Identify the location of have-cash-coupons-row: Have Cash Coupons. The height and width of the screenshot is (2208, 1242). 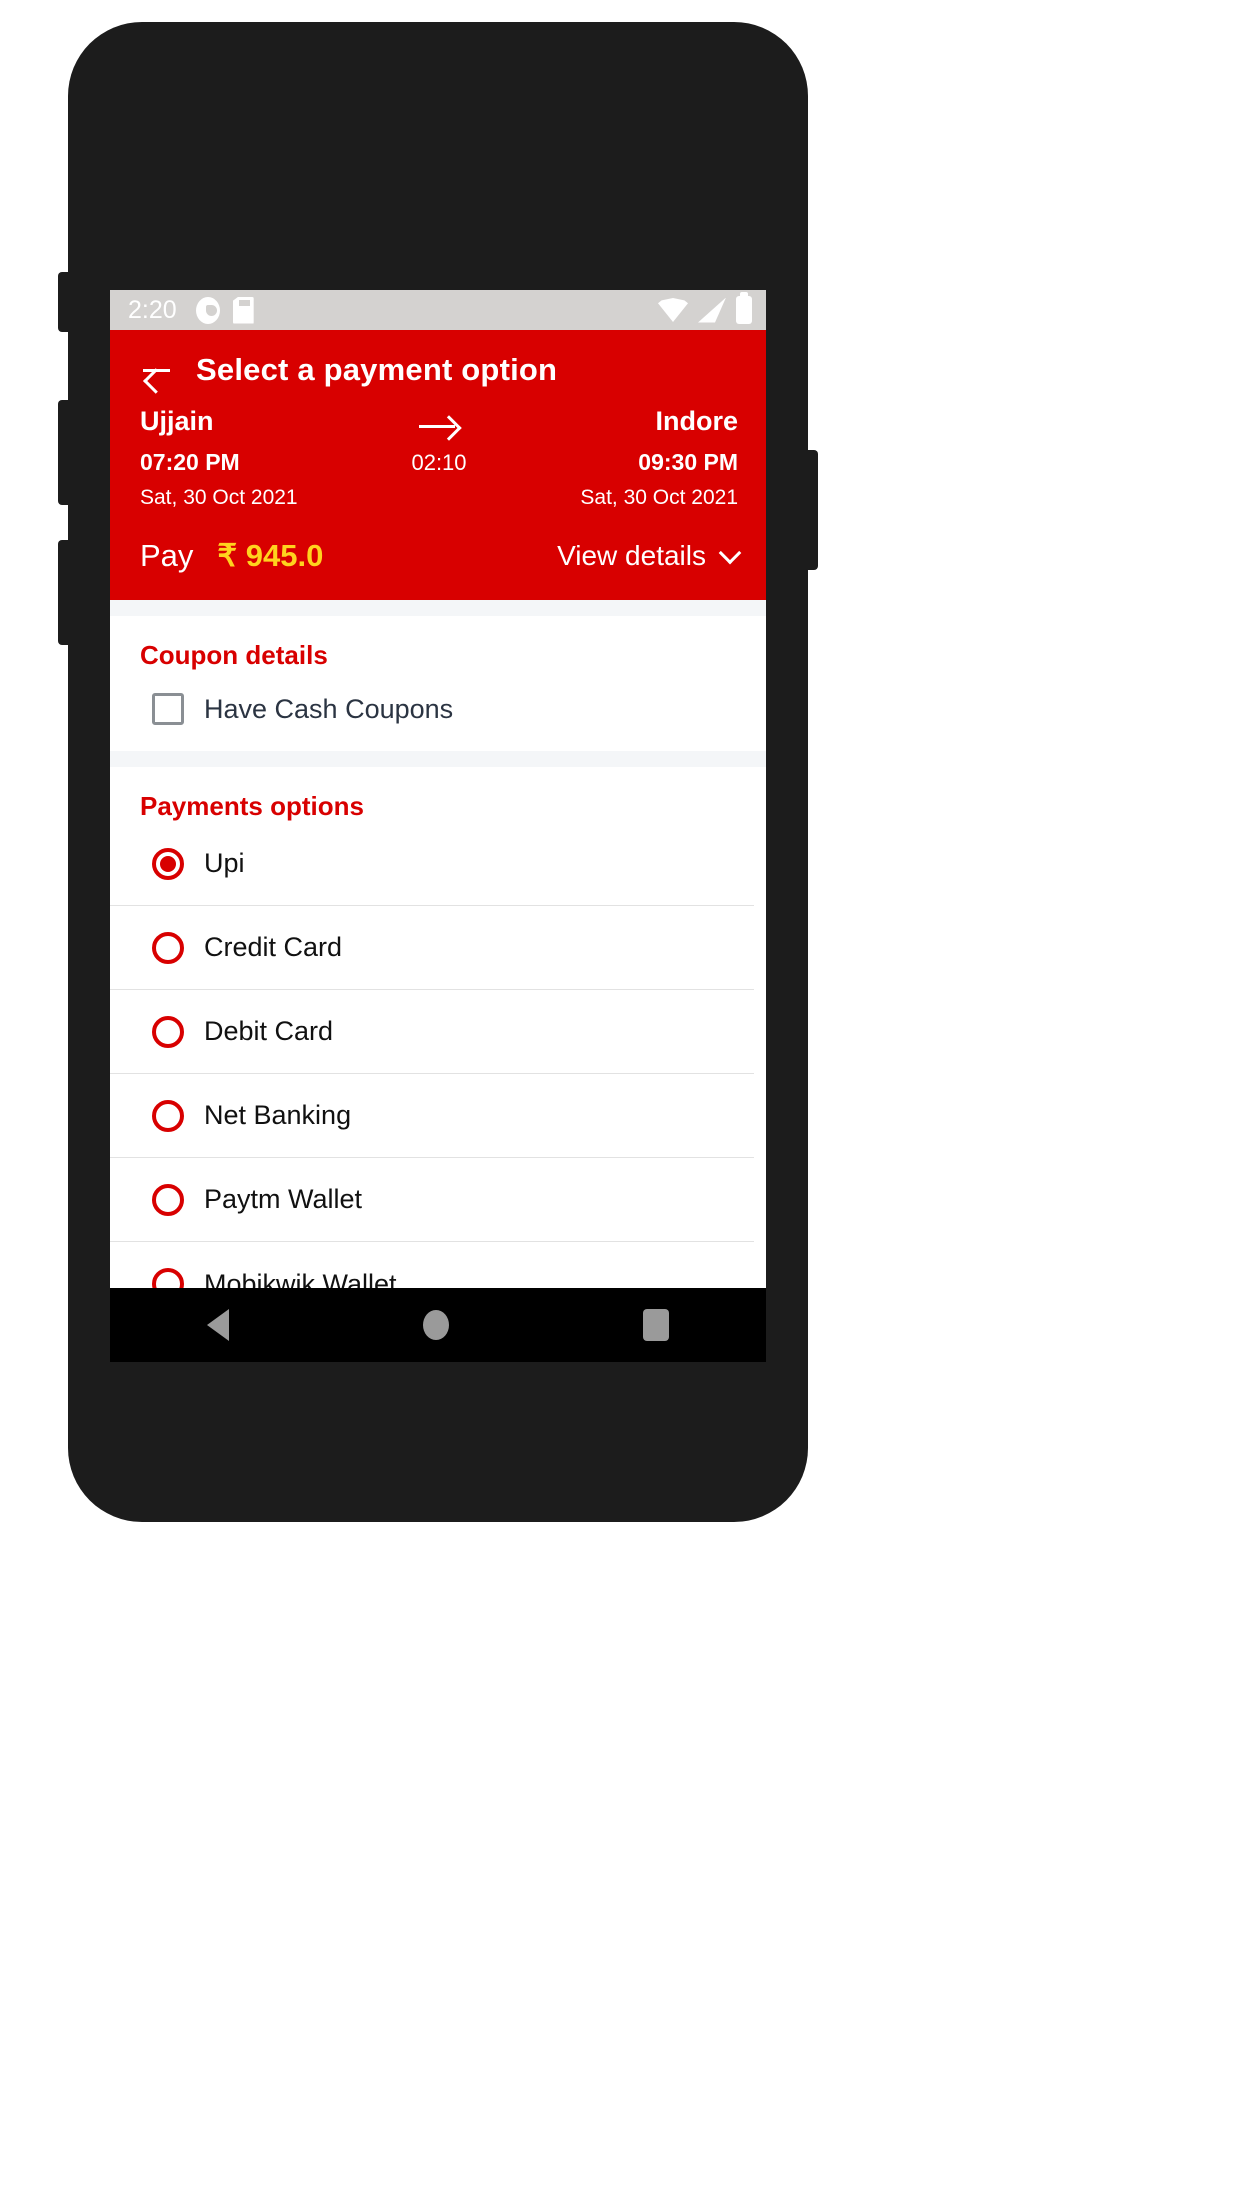
(438, 711).